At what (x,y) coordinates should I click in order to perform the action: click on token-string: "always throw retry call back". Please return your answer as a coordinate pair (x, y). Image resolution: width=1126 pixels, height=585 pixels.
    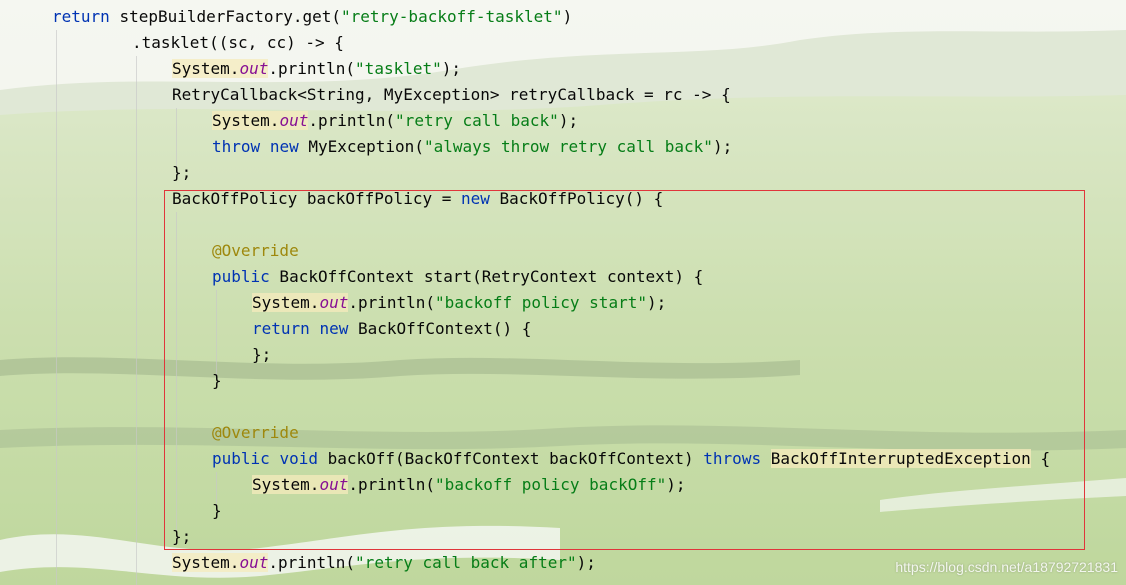
    Looking at the image, I should click on (568, 146).